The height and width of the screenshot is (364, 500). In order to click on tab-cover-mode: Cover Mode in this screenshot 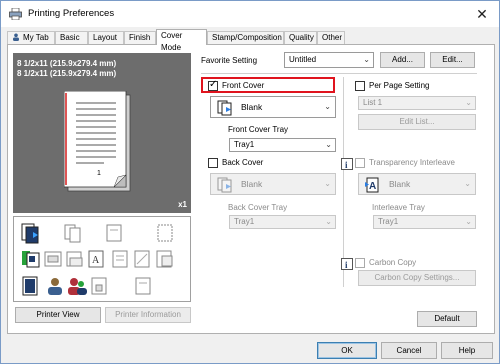, I will do `click(181, 40)`.